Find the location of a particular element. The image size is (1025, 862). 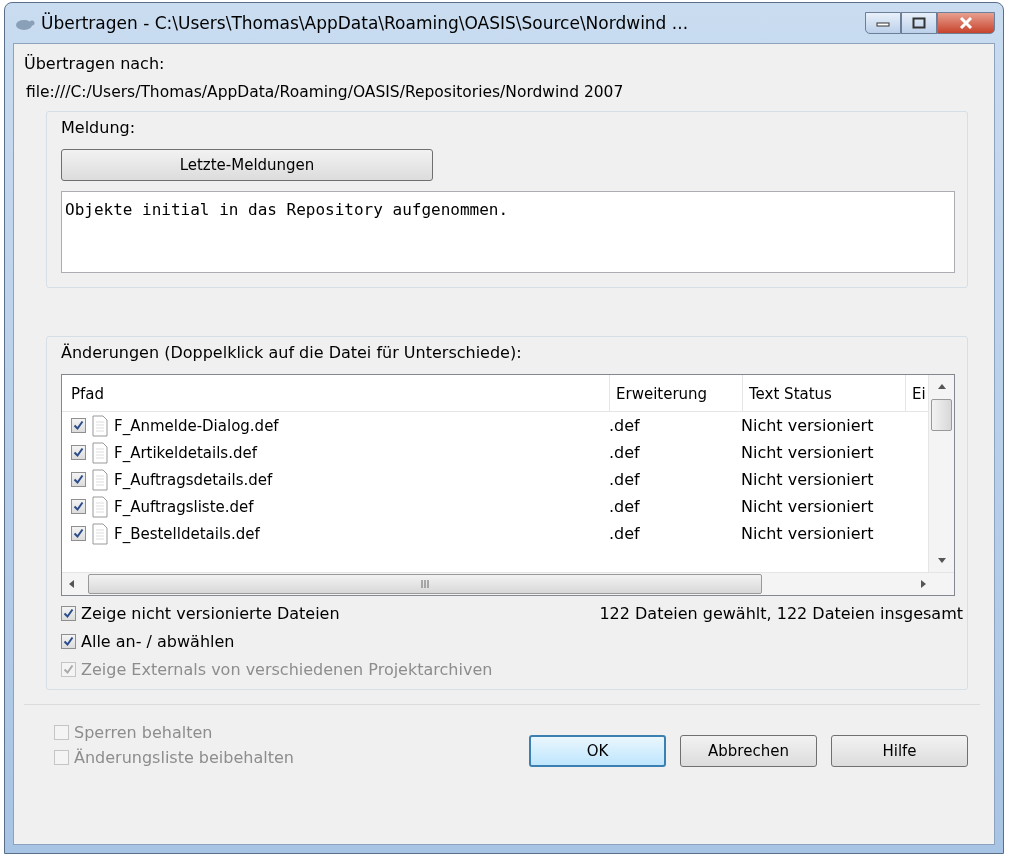

dialog-button: Hilfe is located at coordinates (899, 751).